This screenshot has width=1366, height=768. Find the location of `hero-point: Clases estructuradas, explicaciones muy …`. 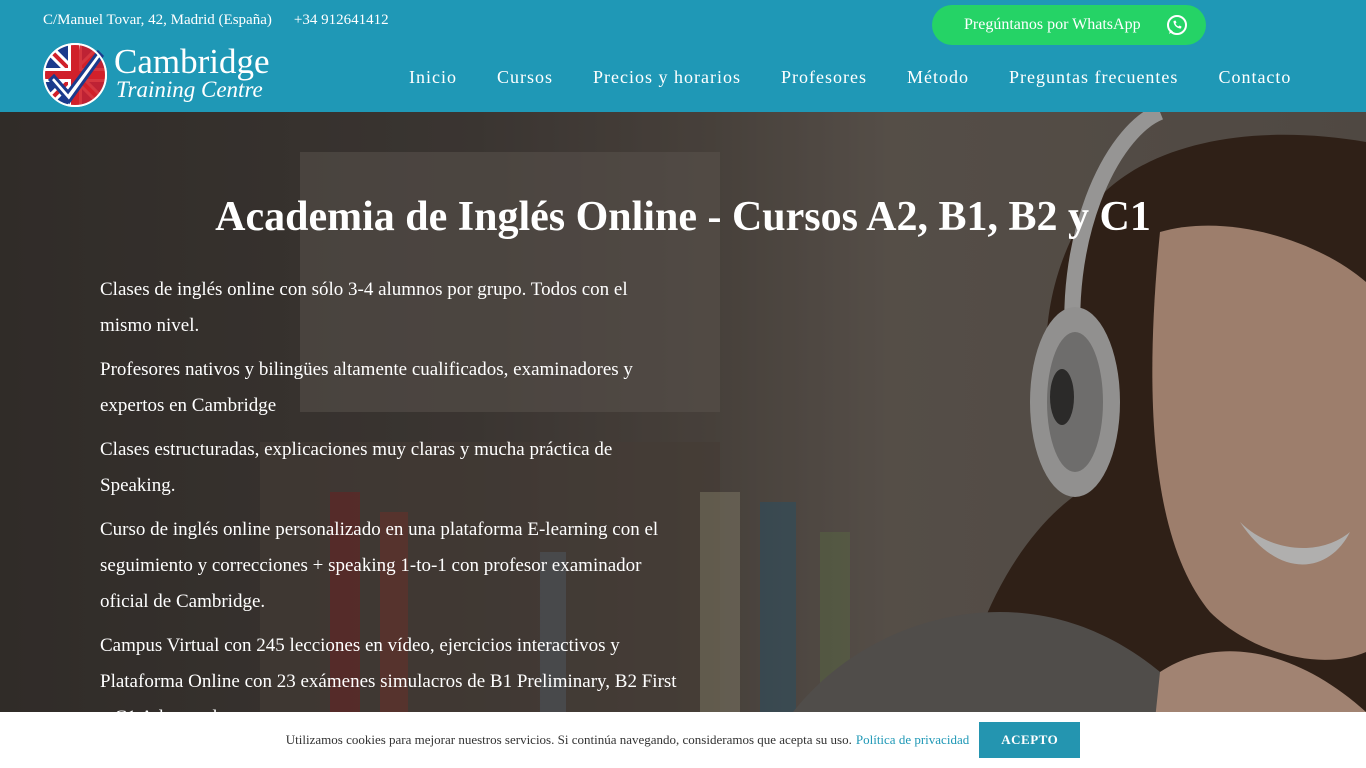

hero-point: Clases estructuradas, explicaciones muy … is located at coordinates (356, 467).